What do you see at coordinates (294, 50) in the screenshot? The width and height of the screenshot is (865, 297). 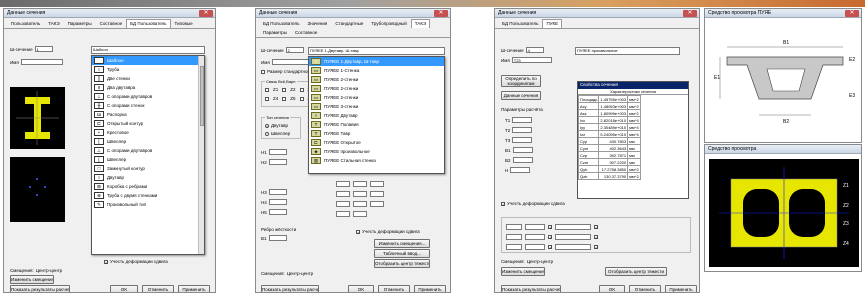 I see `section-input: 2` at bounding box center [294, 50].